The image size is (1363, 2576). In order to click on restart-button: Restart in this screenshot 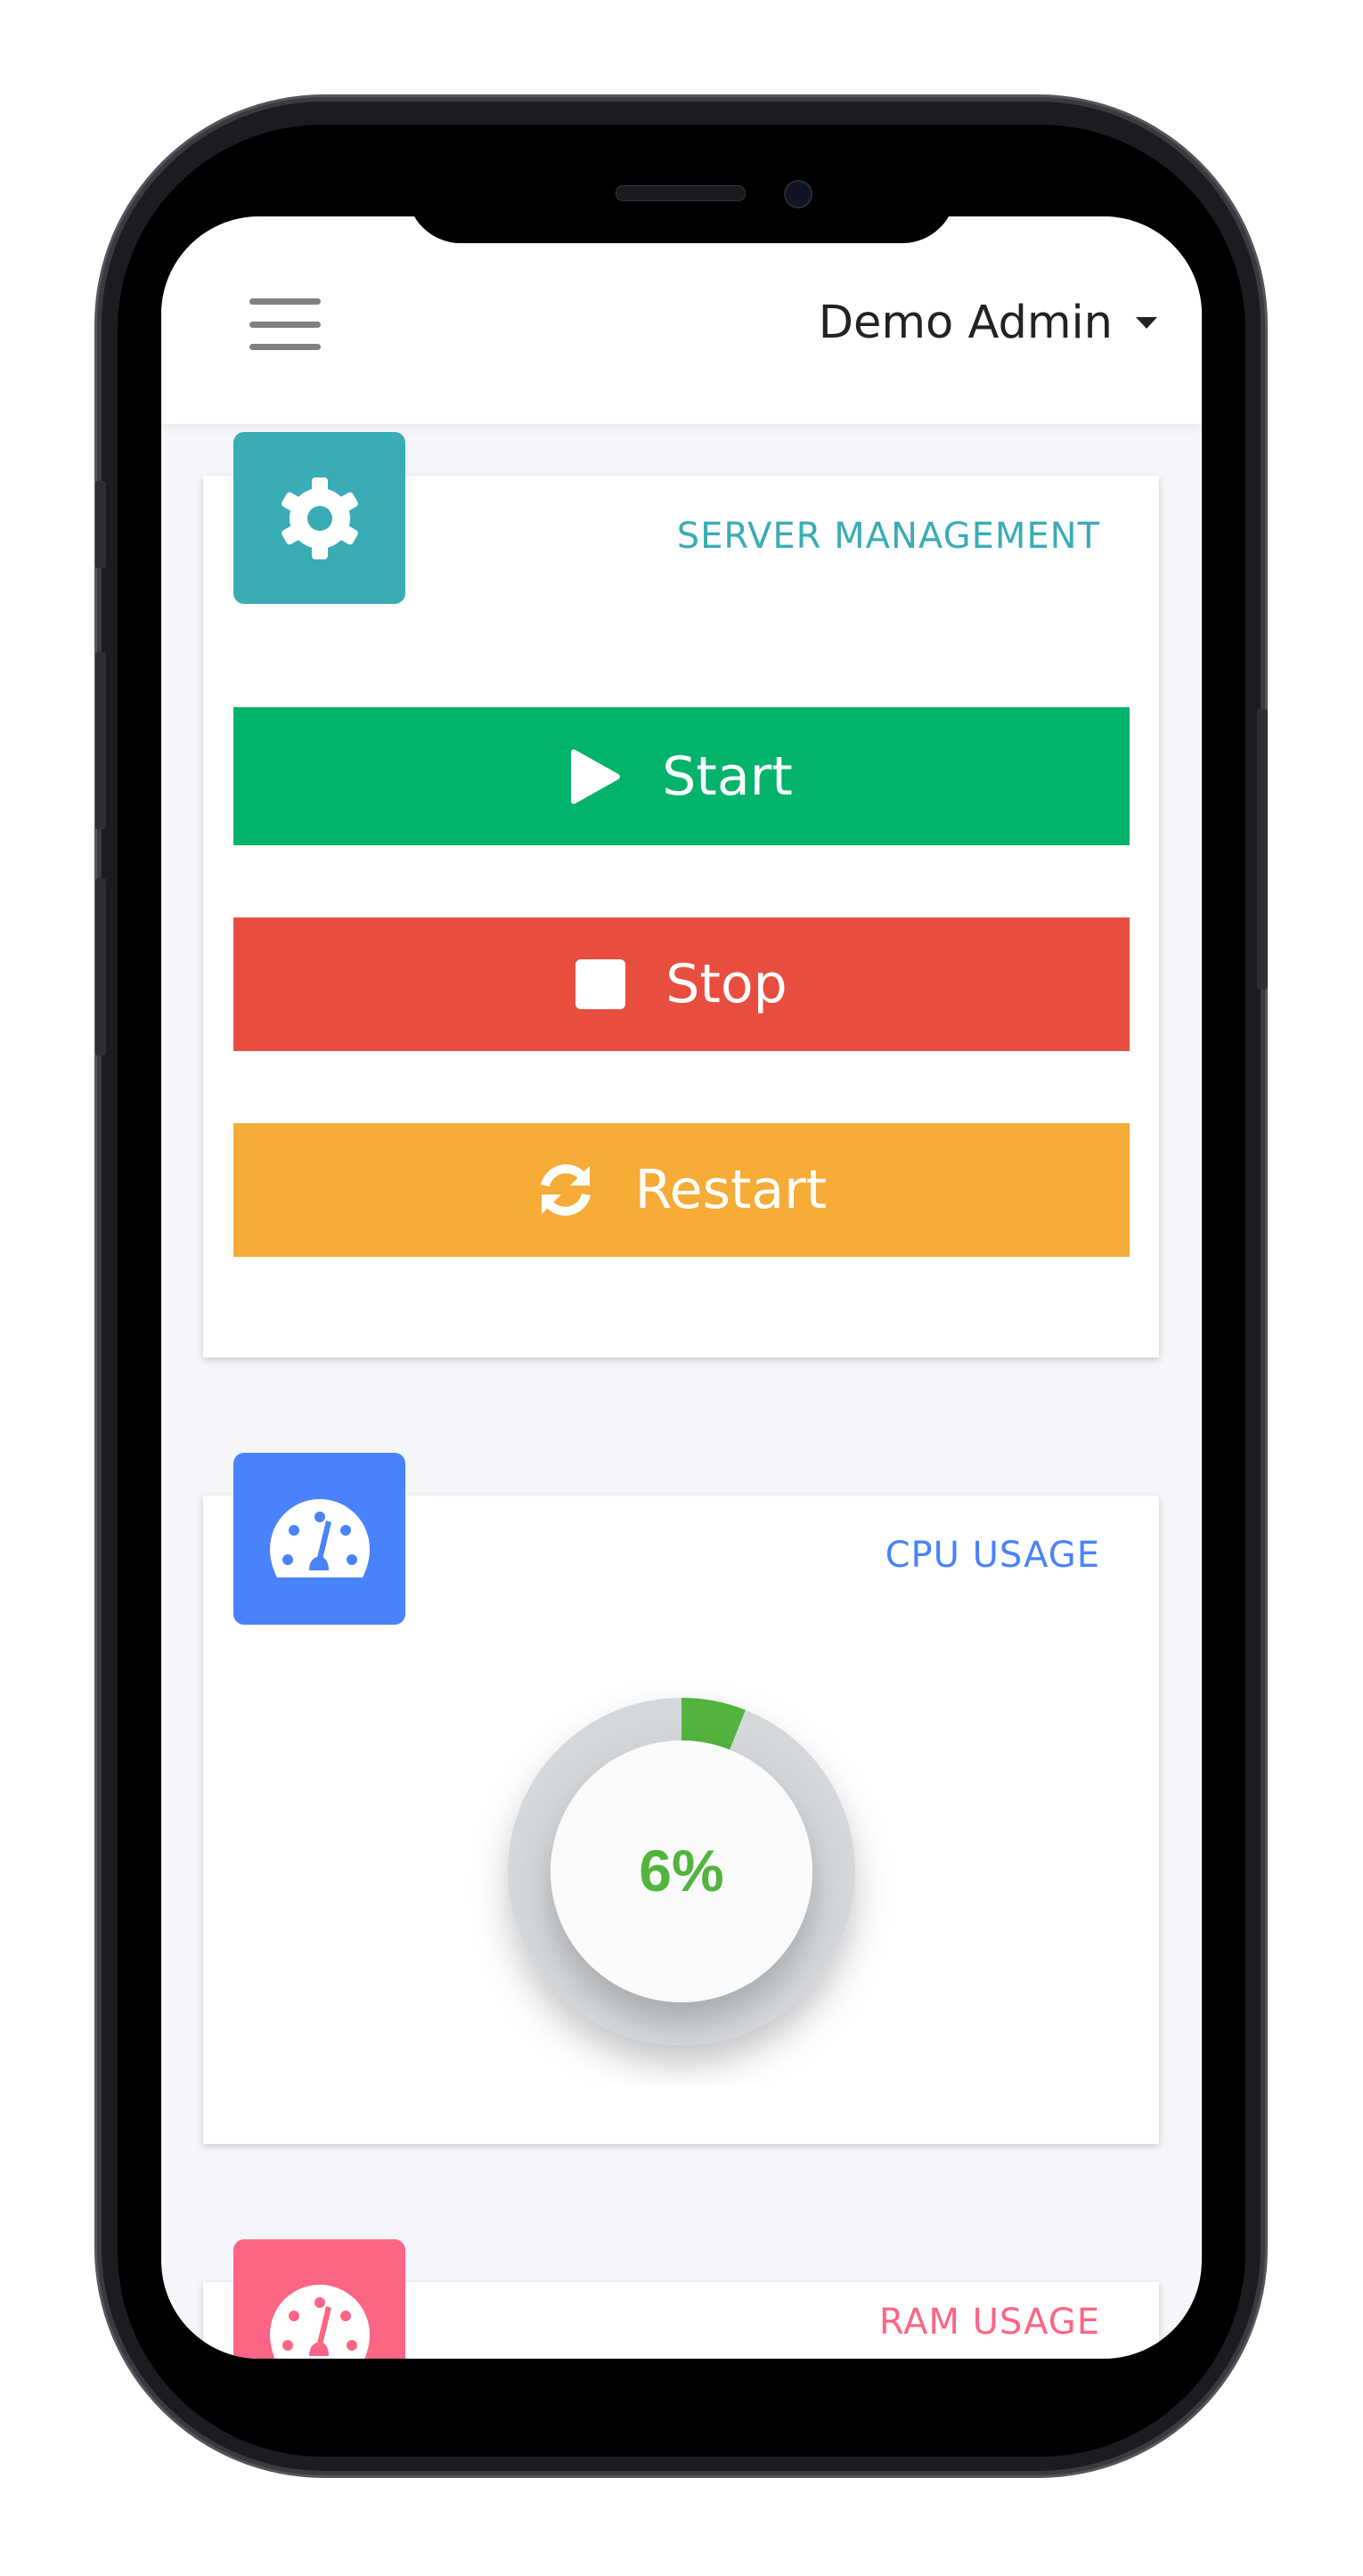, I will do `click(681, 1190)`.